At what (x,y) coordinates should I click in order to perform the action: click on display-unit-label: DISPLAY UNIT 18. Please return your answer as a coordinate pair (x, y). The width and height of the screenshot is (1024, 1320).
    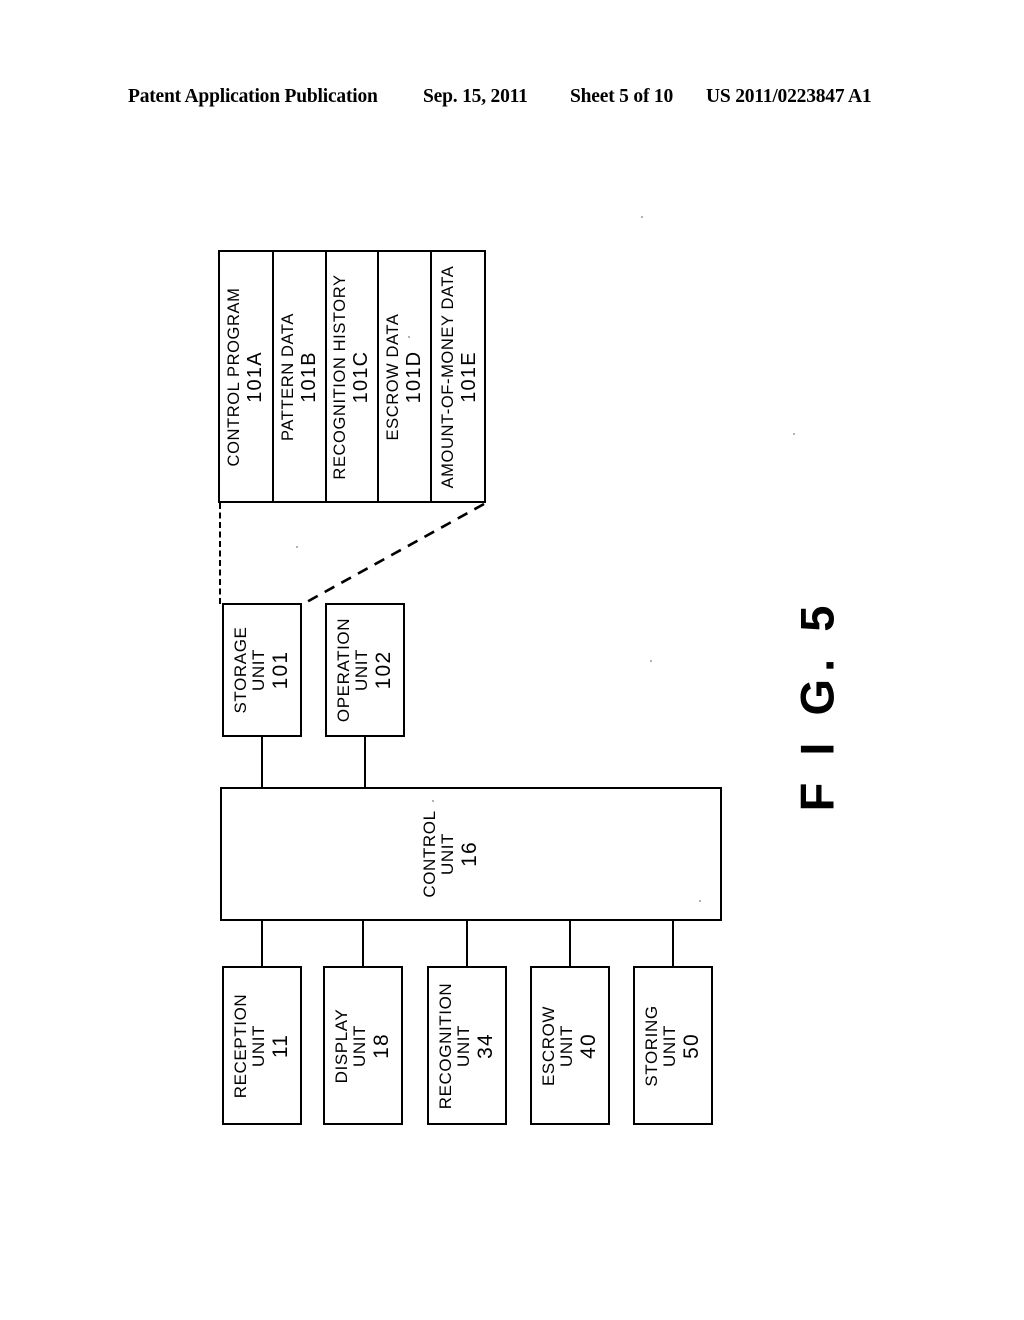
    Looking at the image, I should click on (362, 1045).